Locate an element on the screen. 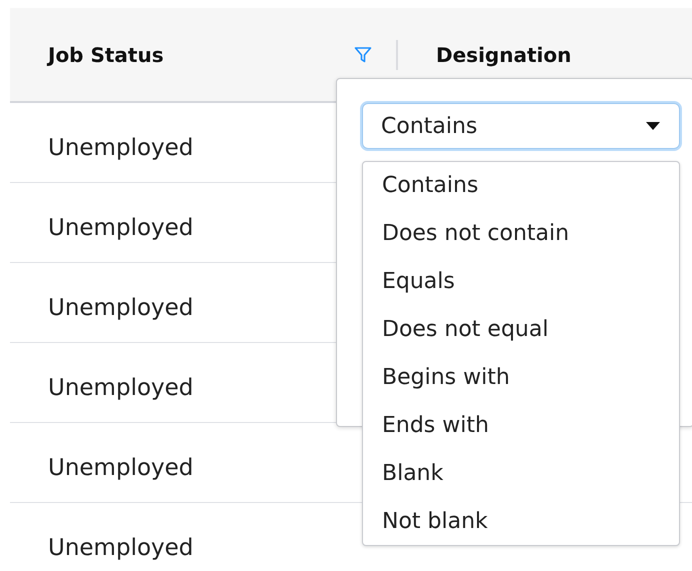 Image resolution: width=692 pixels, height=571 pixels. dropdown-option: Begins with is located at coordinates (521, 381).